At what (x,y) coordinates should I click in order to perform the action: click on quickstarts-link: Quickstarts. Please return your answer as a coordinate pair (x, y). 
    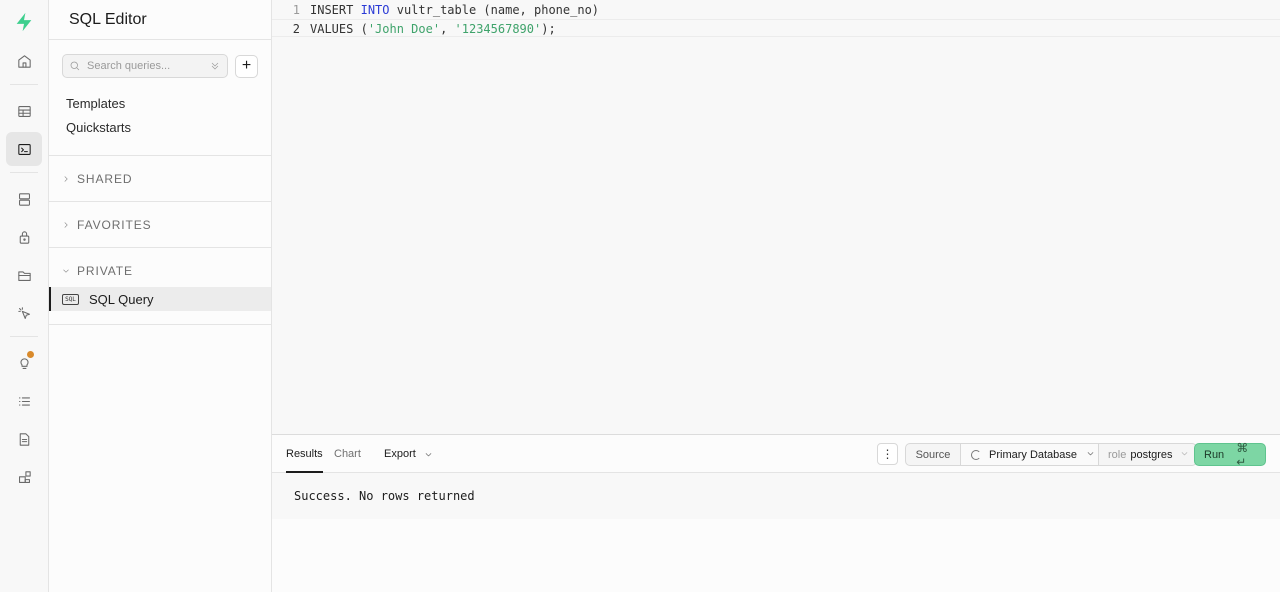
    Looking at the image, I should click on (98, 132).